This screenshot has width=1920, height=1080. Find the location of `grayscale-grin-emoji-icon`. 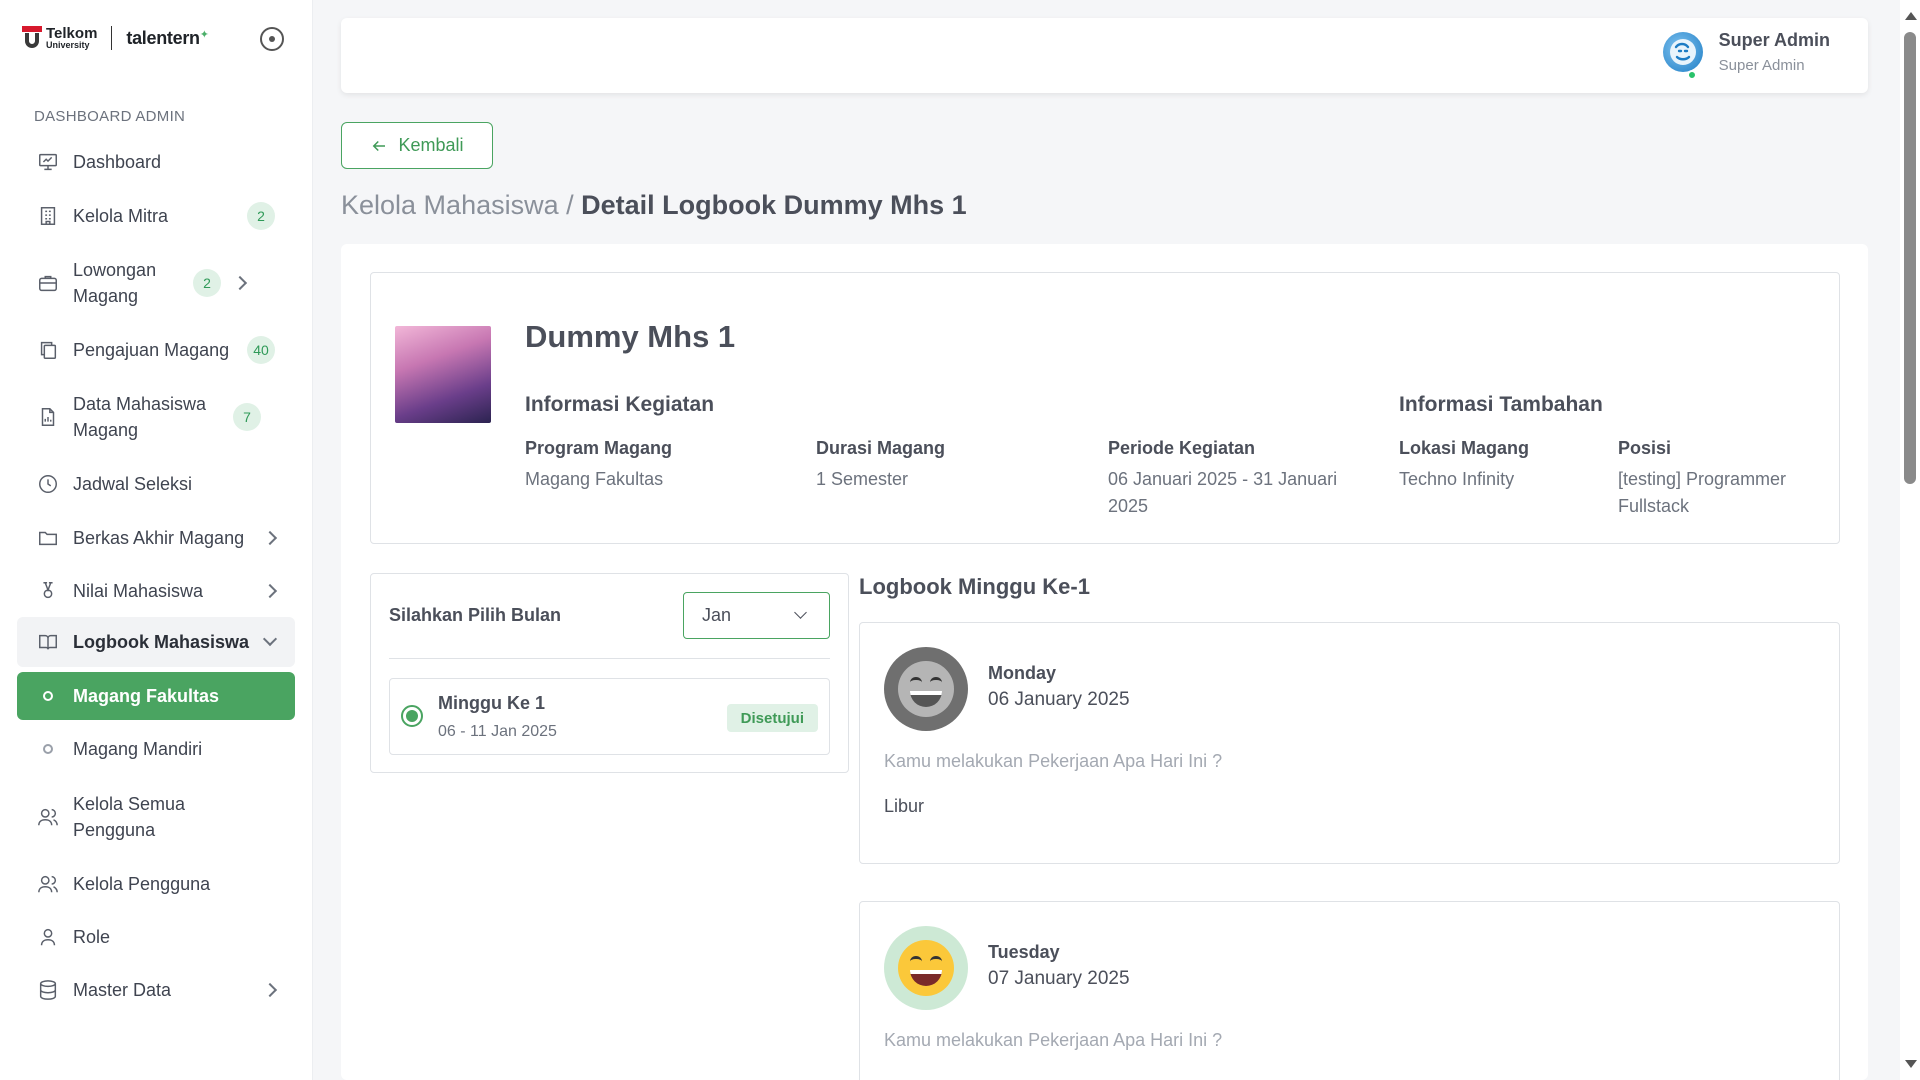

grayscale-grin-emoji-icon is located at coordinates (926, 689).